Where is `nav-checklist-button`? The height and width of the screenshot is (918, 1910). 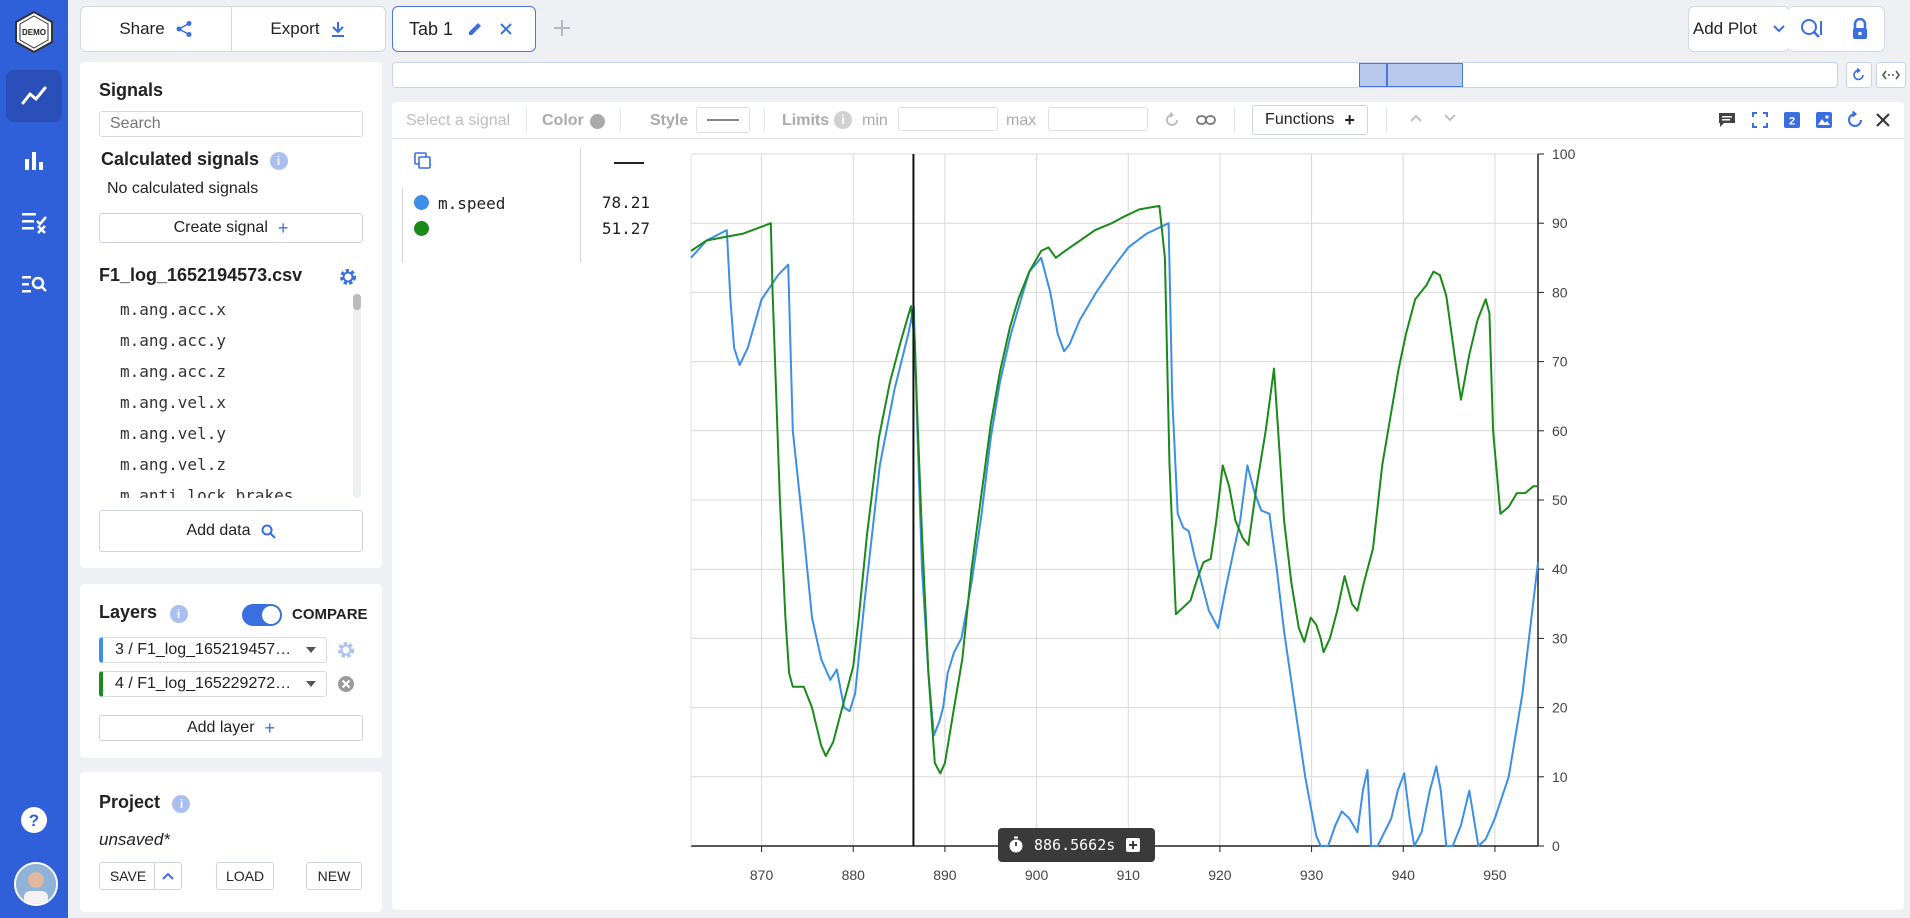 nav-checklist-button is located at coordinates (34, 222).